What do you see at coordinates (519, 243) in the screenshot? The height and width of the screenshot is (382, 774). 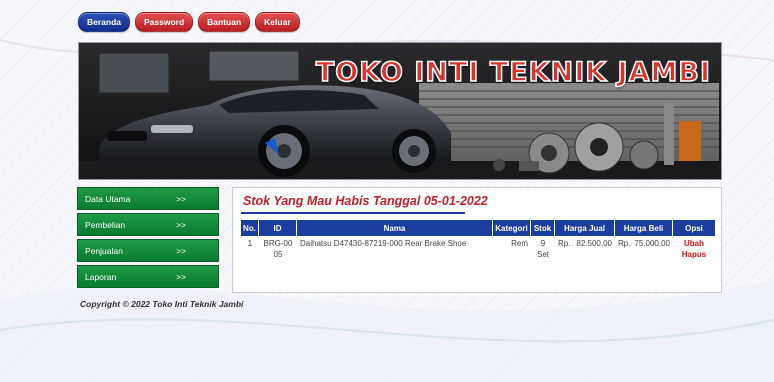 I see `cell-kategori: Rem` at bounding box center [519, 243].